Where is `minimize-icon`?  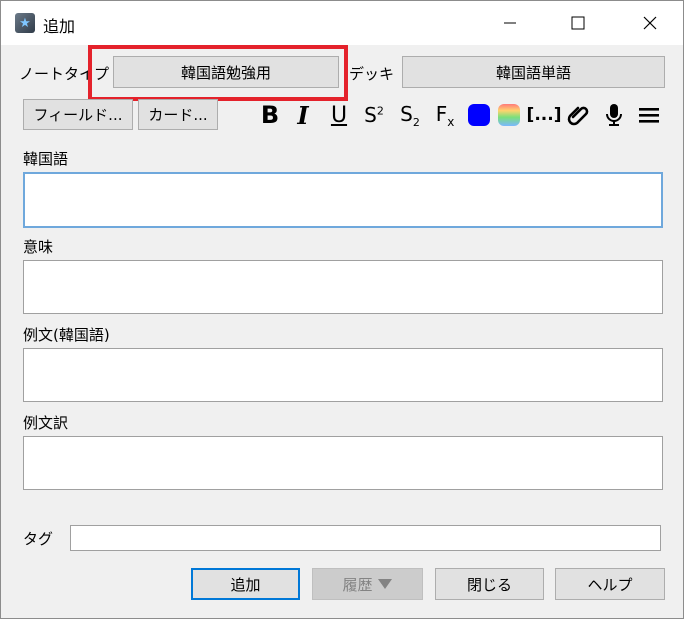 minimize-icon is located at coordinates (510, 23).